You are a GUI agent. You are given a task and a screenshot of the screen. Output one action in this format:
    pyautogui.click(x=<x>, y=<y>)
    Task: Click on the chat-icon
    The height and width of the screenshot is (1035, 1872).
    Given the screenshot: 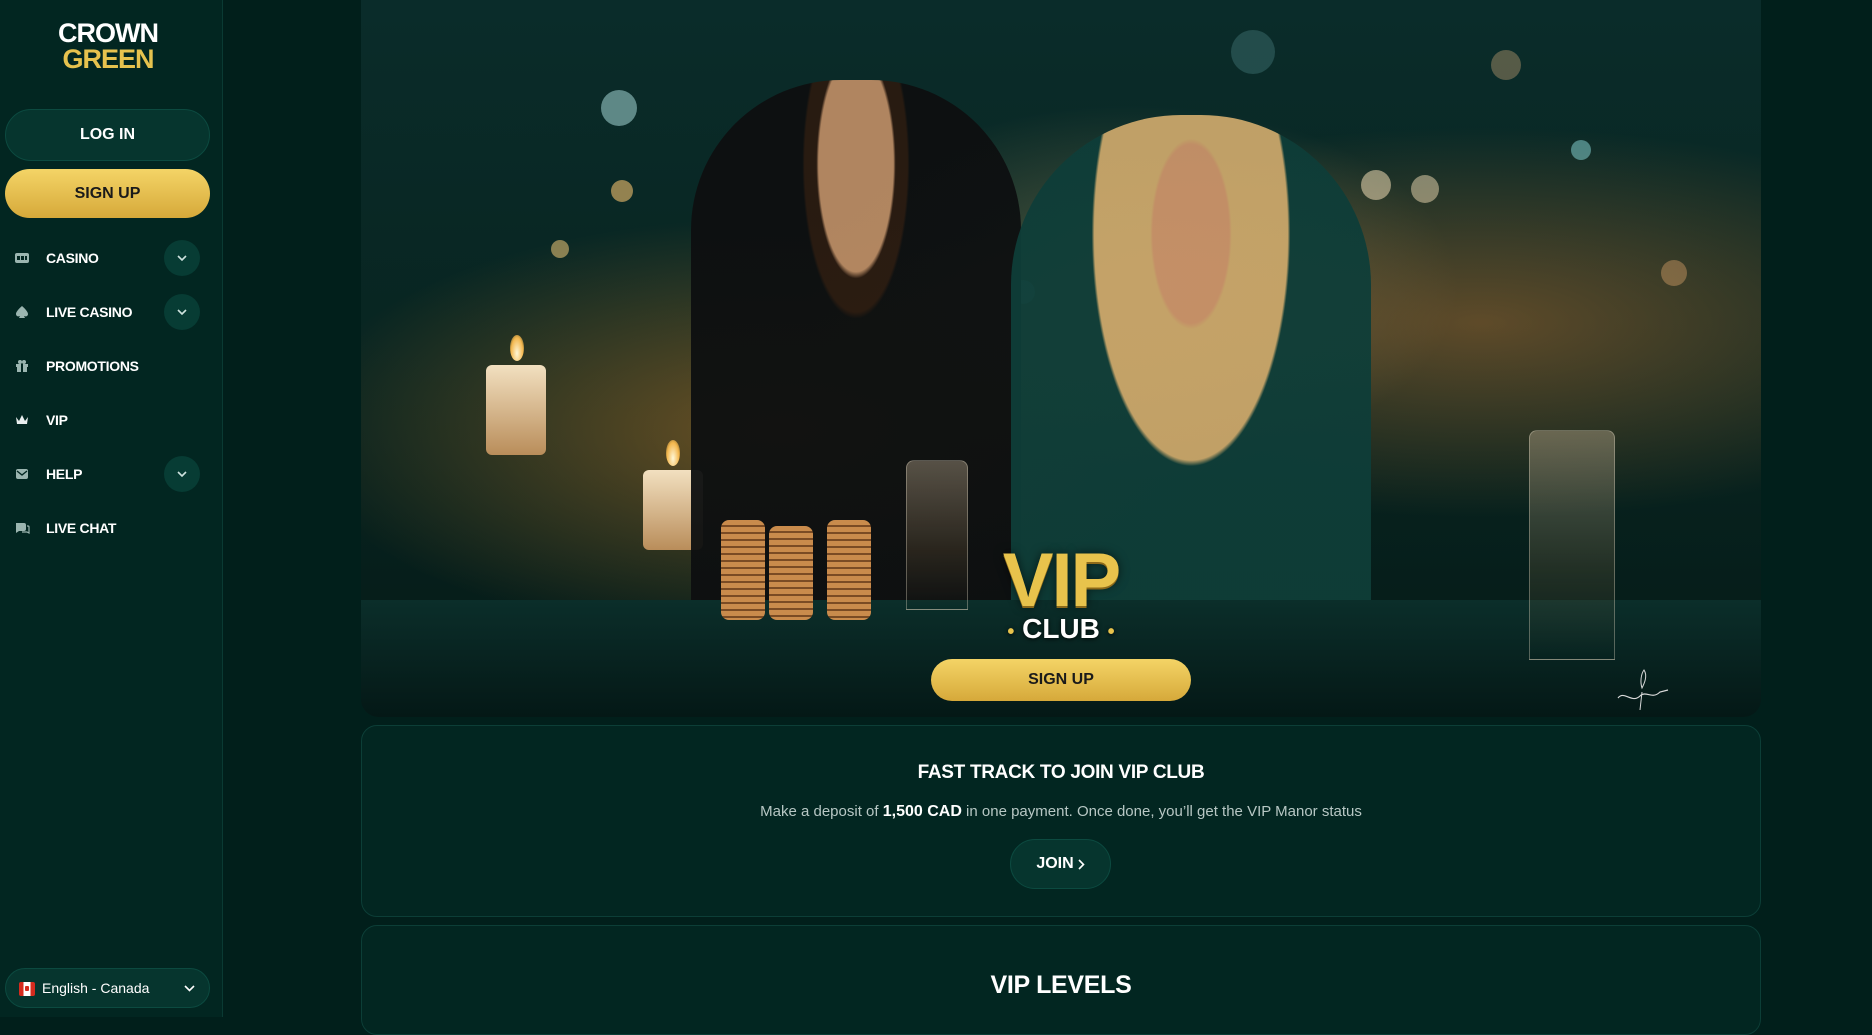 What is the action you would take?
    pyautogui.click(x=22, y=528)
    